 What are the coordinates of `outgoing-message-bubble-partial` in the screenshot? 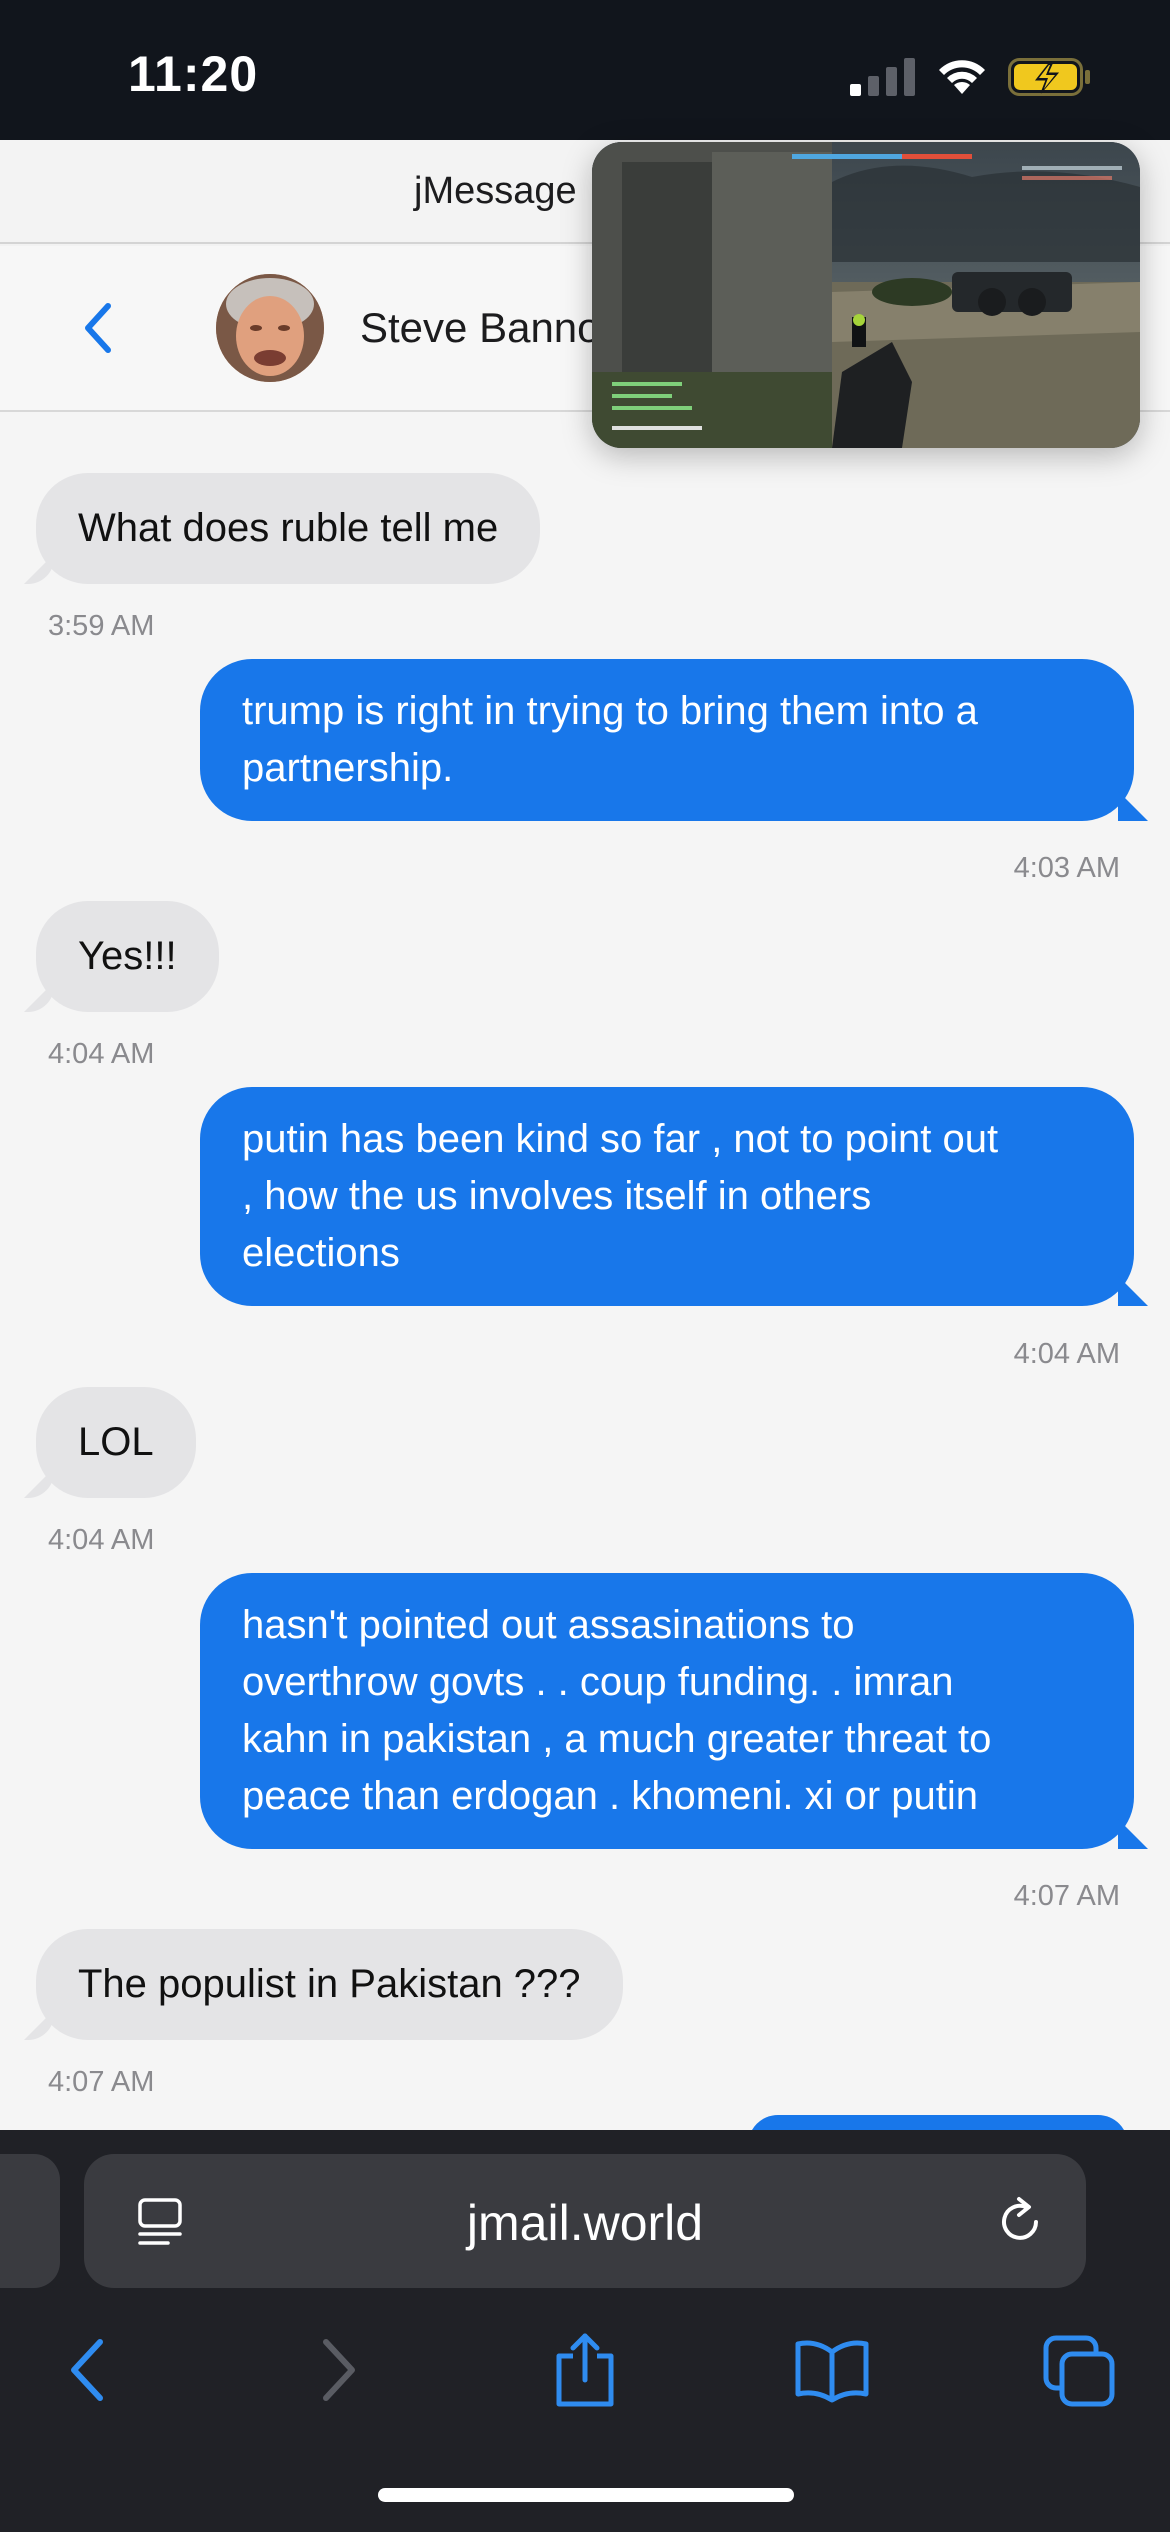 It's located at (938, 2122).